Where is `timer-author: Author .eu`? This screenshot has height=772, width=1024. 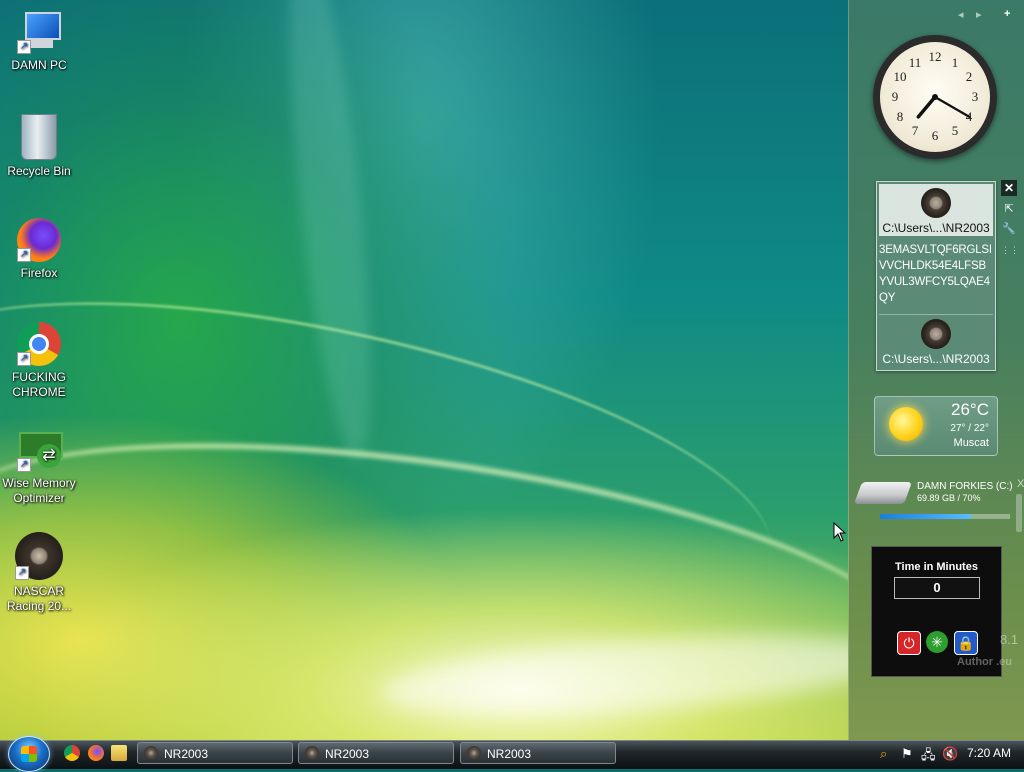
timer-author: Author .eu is located at coordinates (984, 662).